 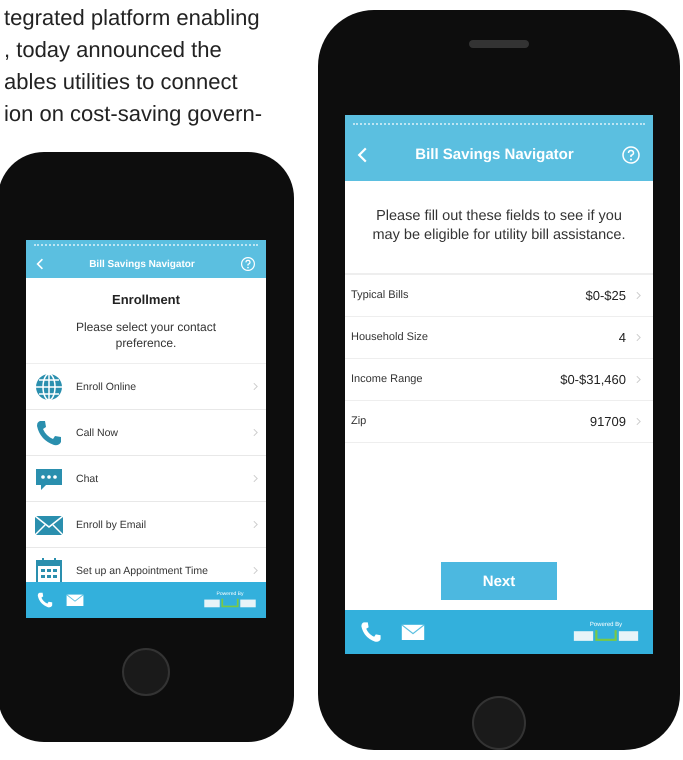 What do you see at coordinates (49, 569) in the screenshot?
I see `calendar-icon` at bounding box center [49, 569].